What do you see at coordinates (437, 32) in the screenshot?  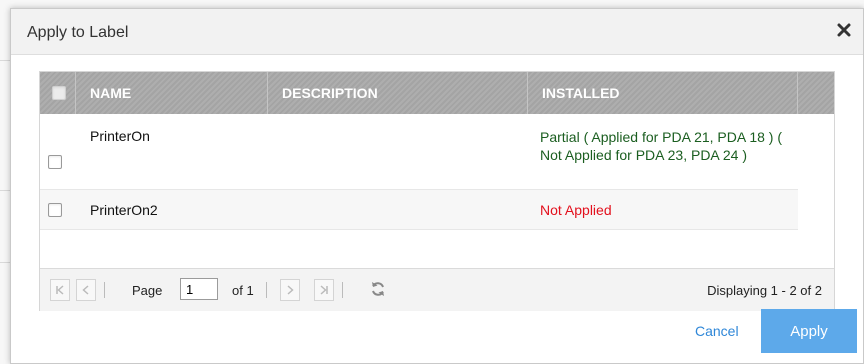 I see `dialog-header: Apply to Label` at bounding box center [437, 32].